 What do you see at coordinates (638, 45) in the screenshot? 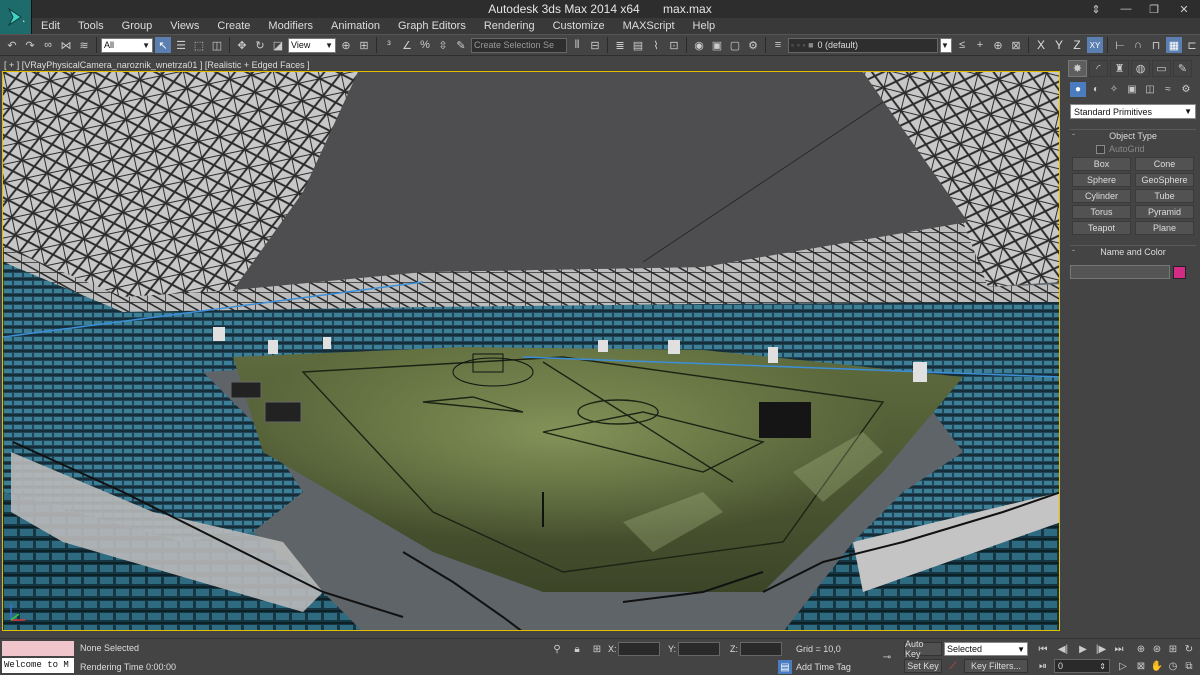
I see `graphite-ribbon-icon: ▤` at bounding box center [638, 45].